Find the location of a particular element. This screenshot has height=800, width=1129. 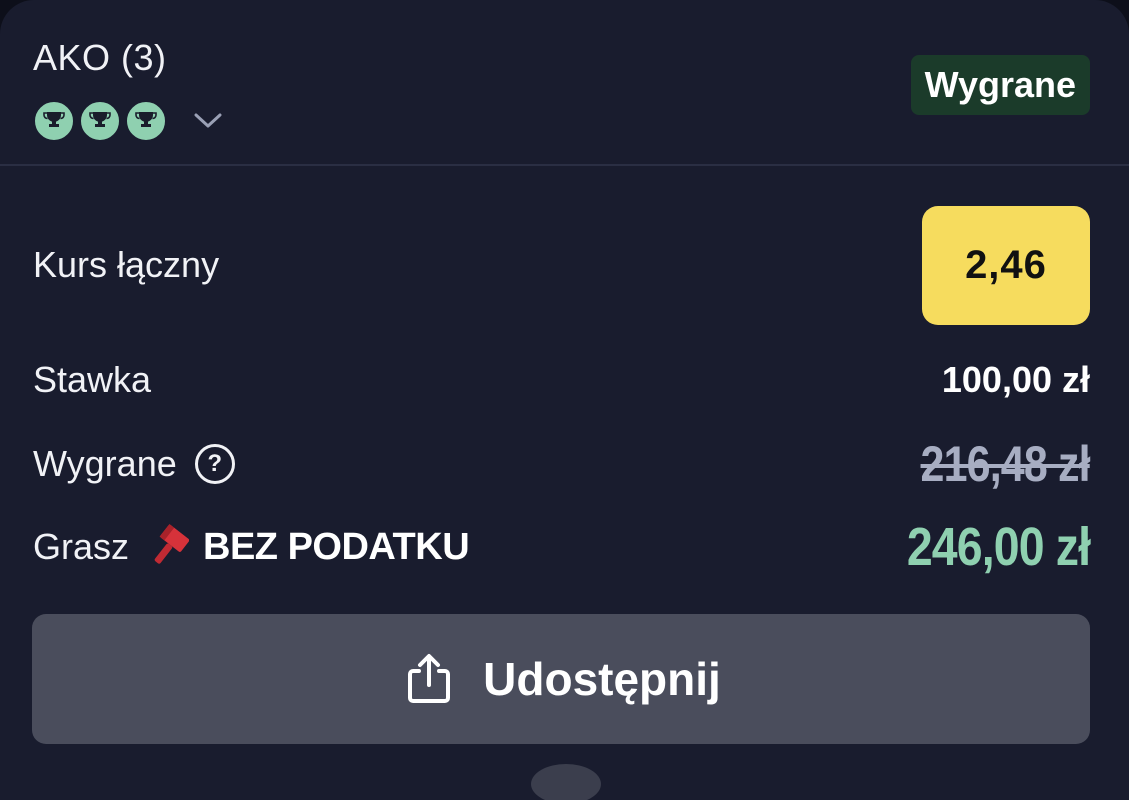

promo-row: Grasz BEZ PODATKU 246,00 zł is located at coordinates (562, 547).